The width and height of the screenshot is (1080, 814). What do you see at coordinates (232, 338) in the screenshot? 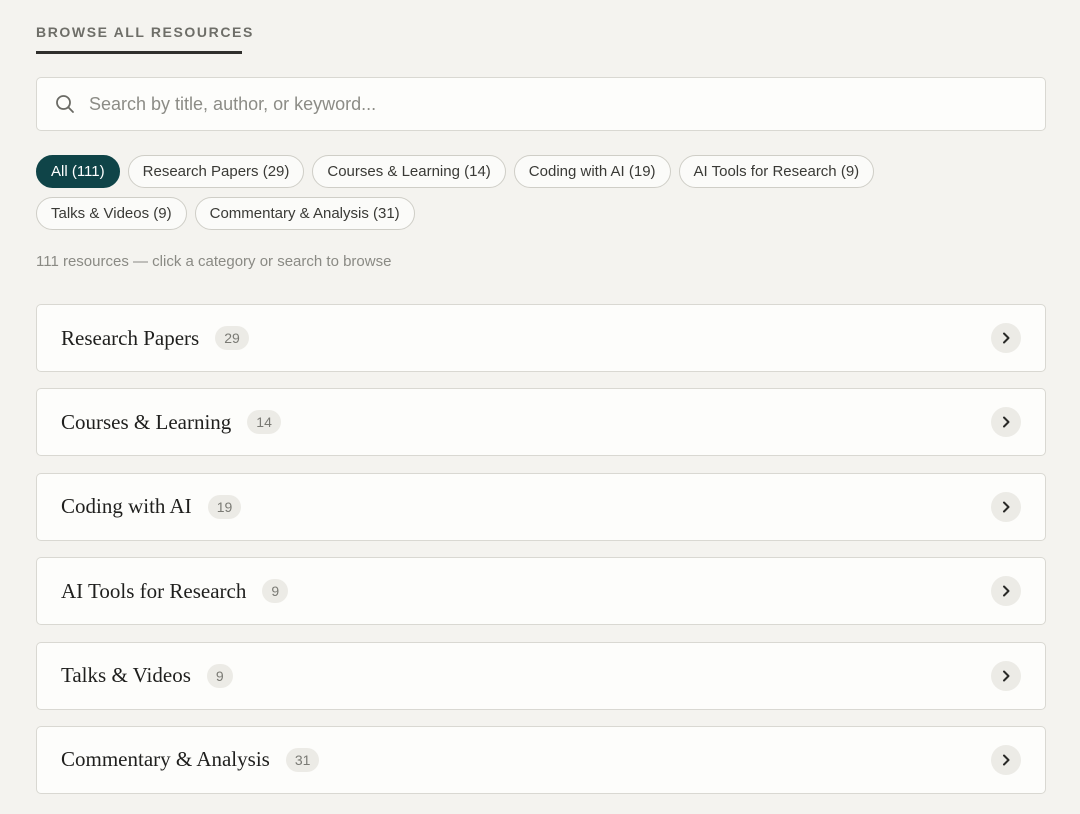
I see `count-badge: 29` at bounding box center [232, 338].